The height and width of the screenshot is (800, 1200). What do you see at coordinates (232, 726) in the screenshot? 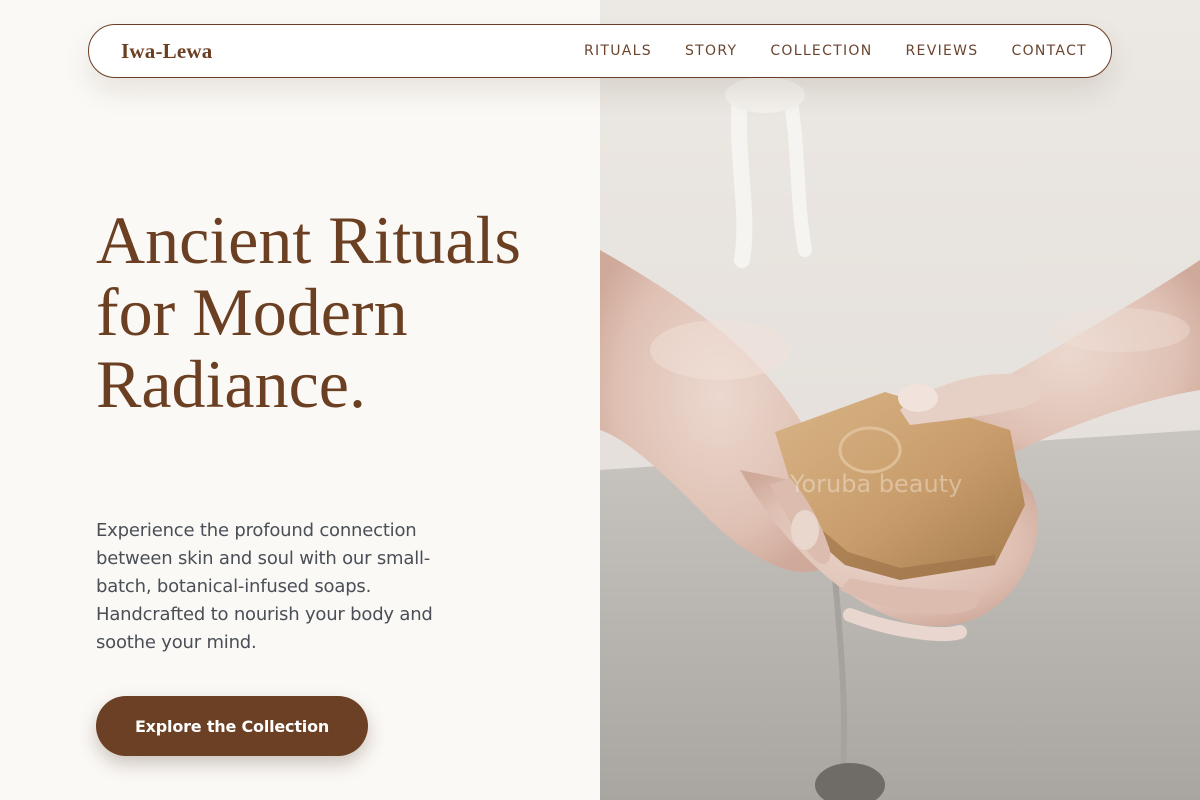
I see `explore-collection-button: Explore the Collection` at bounding box center [232, 726].